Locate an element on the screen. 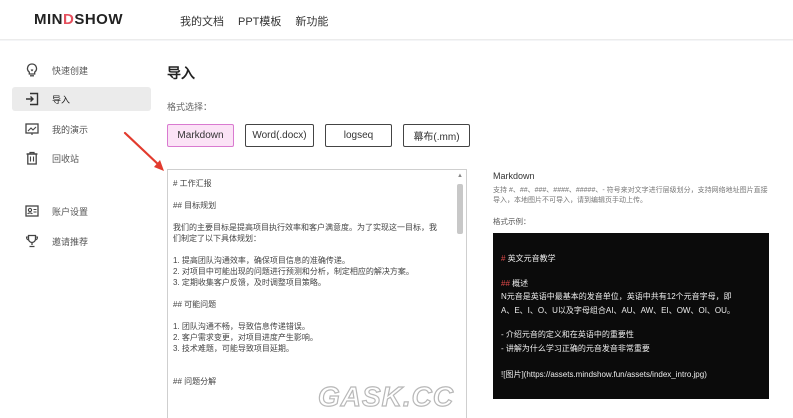 Image resolution: width=793 pixels, height=418 pixels. editor-line: 们制定了以下具体规划： is located at coordinates (217, 238).